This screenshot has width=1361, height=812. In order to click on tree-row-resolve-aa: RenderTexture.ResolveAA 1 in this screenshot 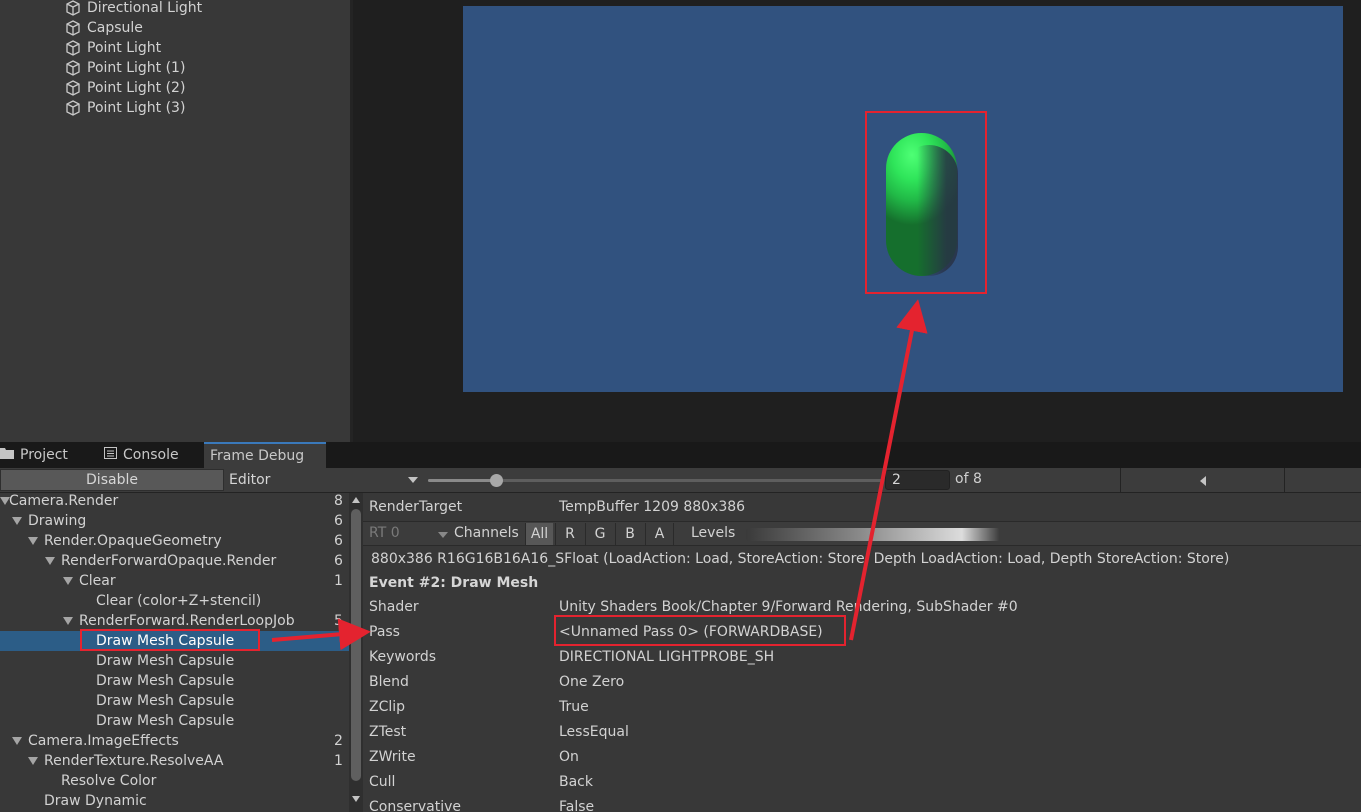, I will do `click(174, 761)`.